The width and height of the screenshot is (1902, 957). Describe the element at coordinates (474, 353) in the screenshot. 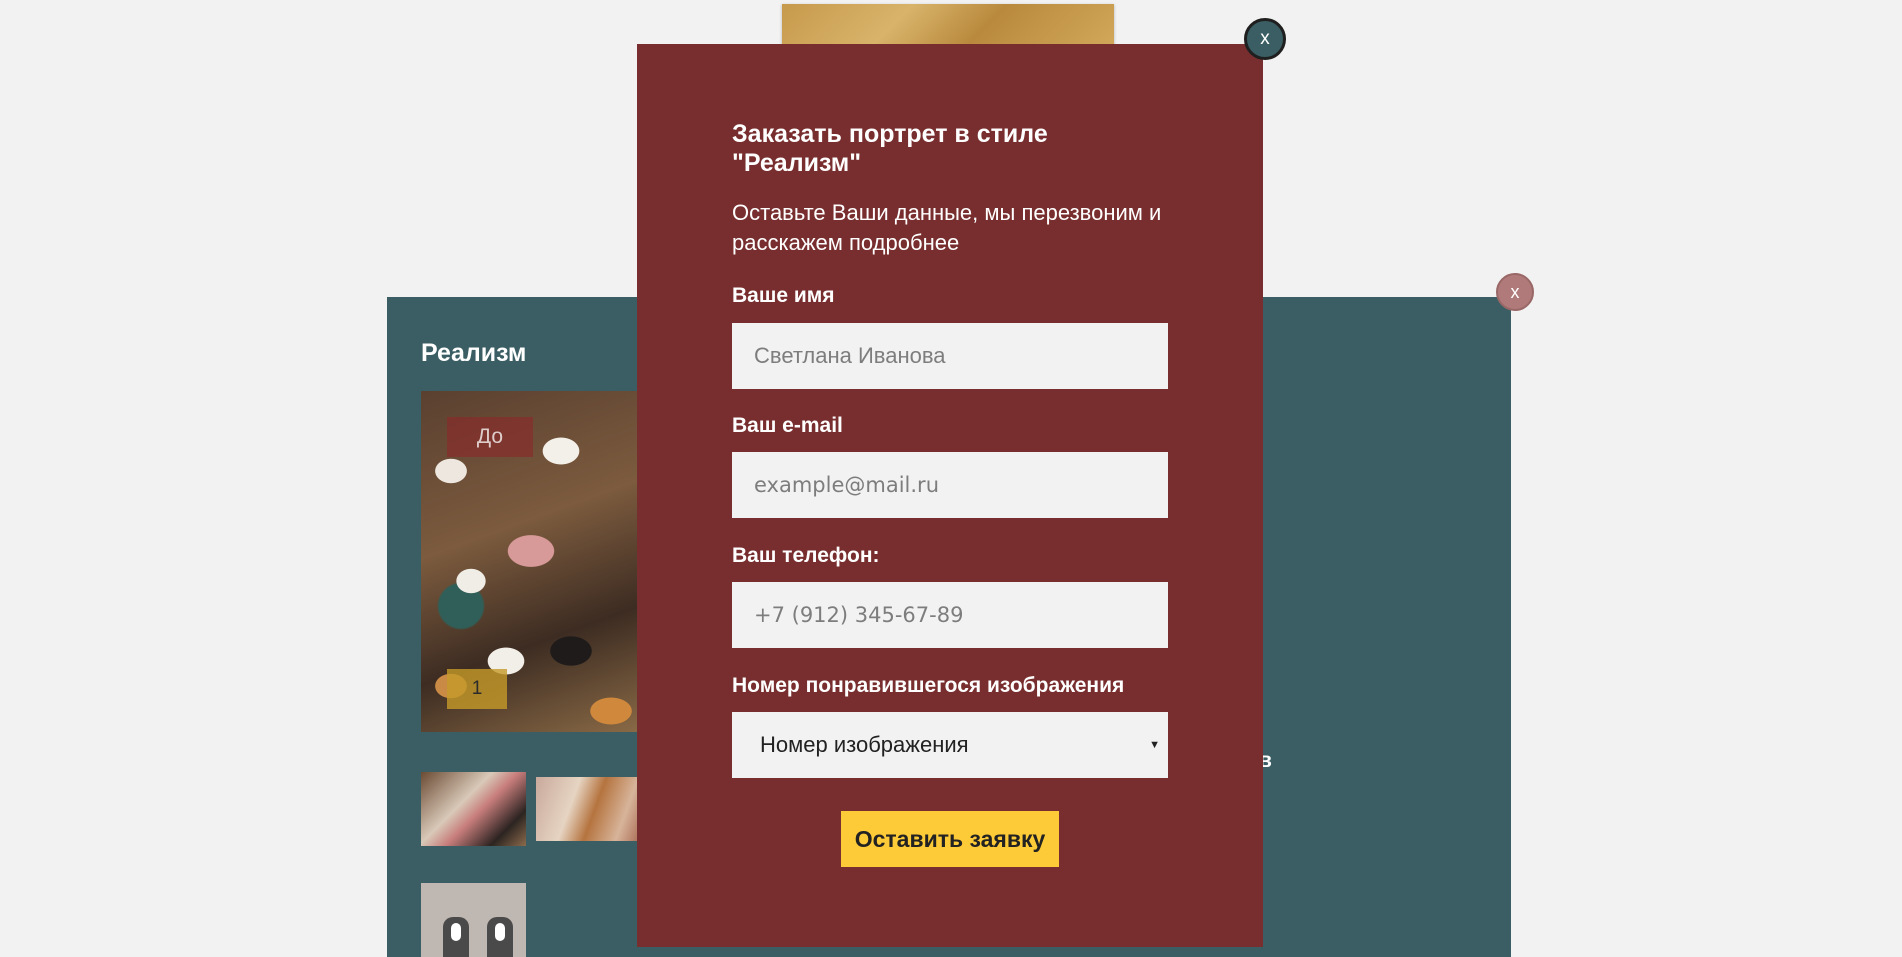

I see `style-panel-title: Реализм` at that location.